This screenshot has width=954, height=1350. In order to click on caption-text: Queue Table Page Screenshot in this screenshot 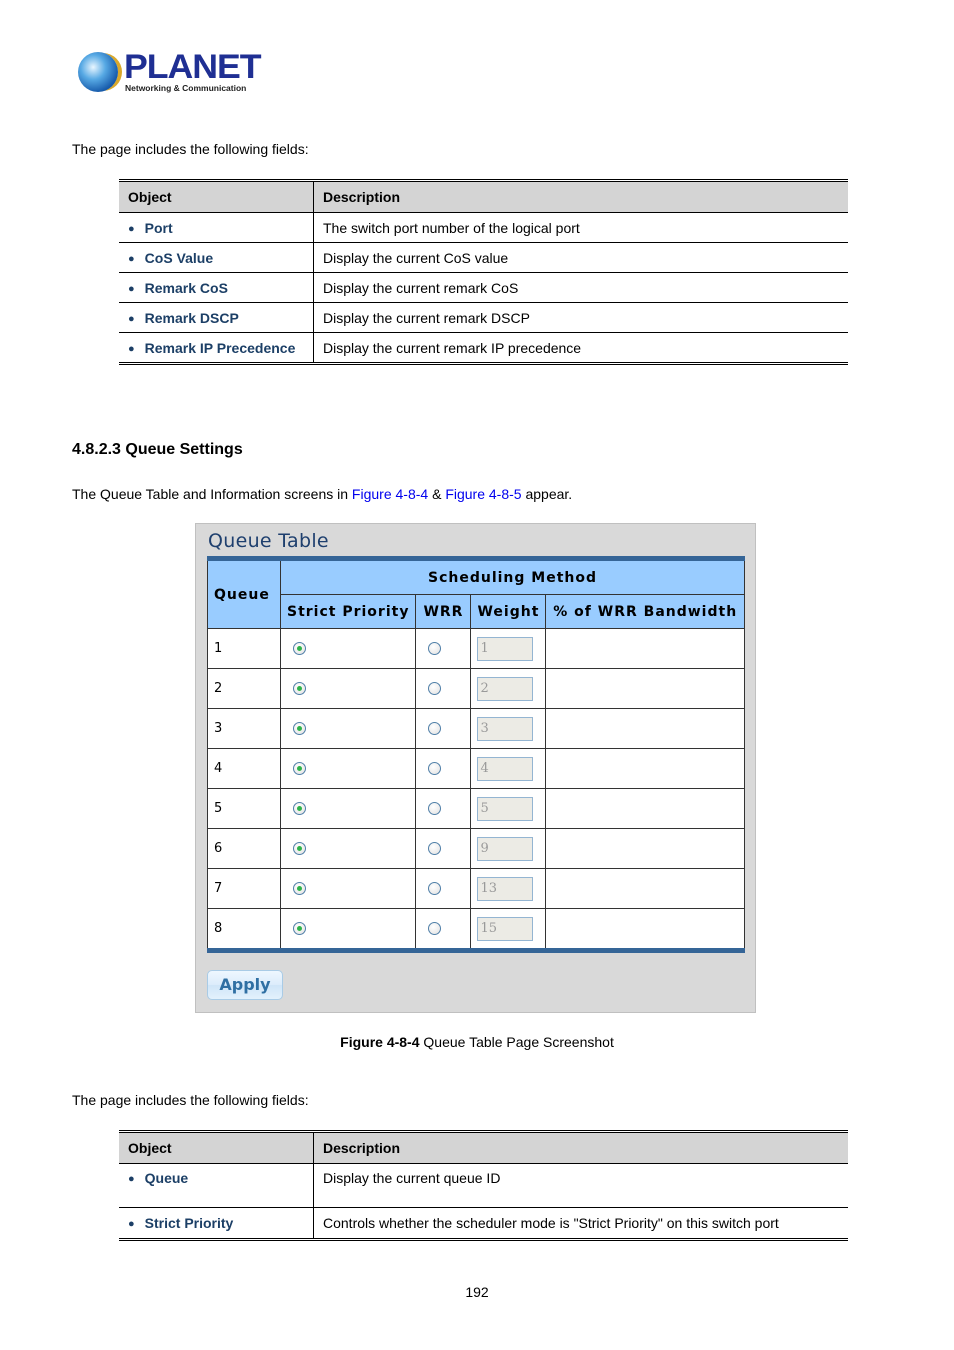, I will do `click(516, 1042)`.